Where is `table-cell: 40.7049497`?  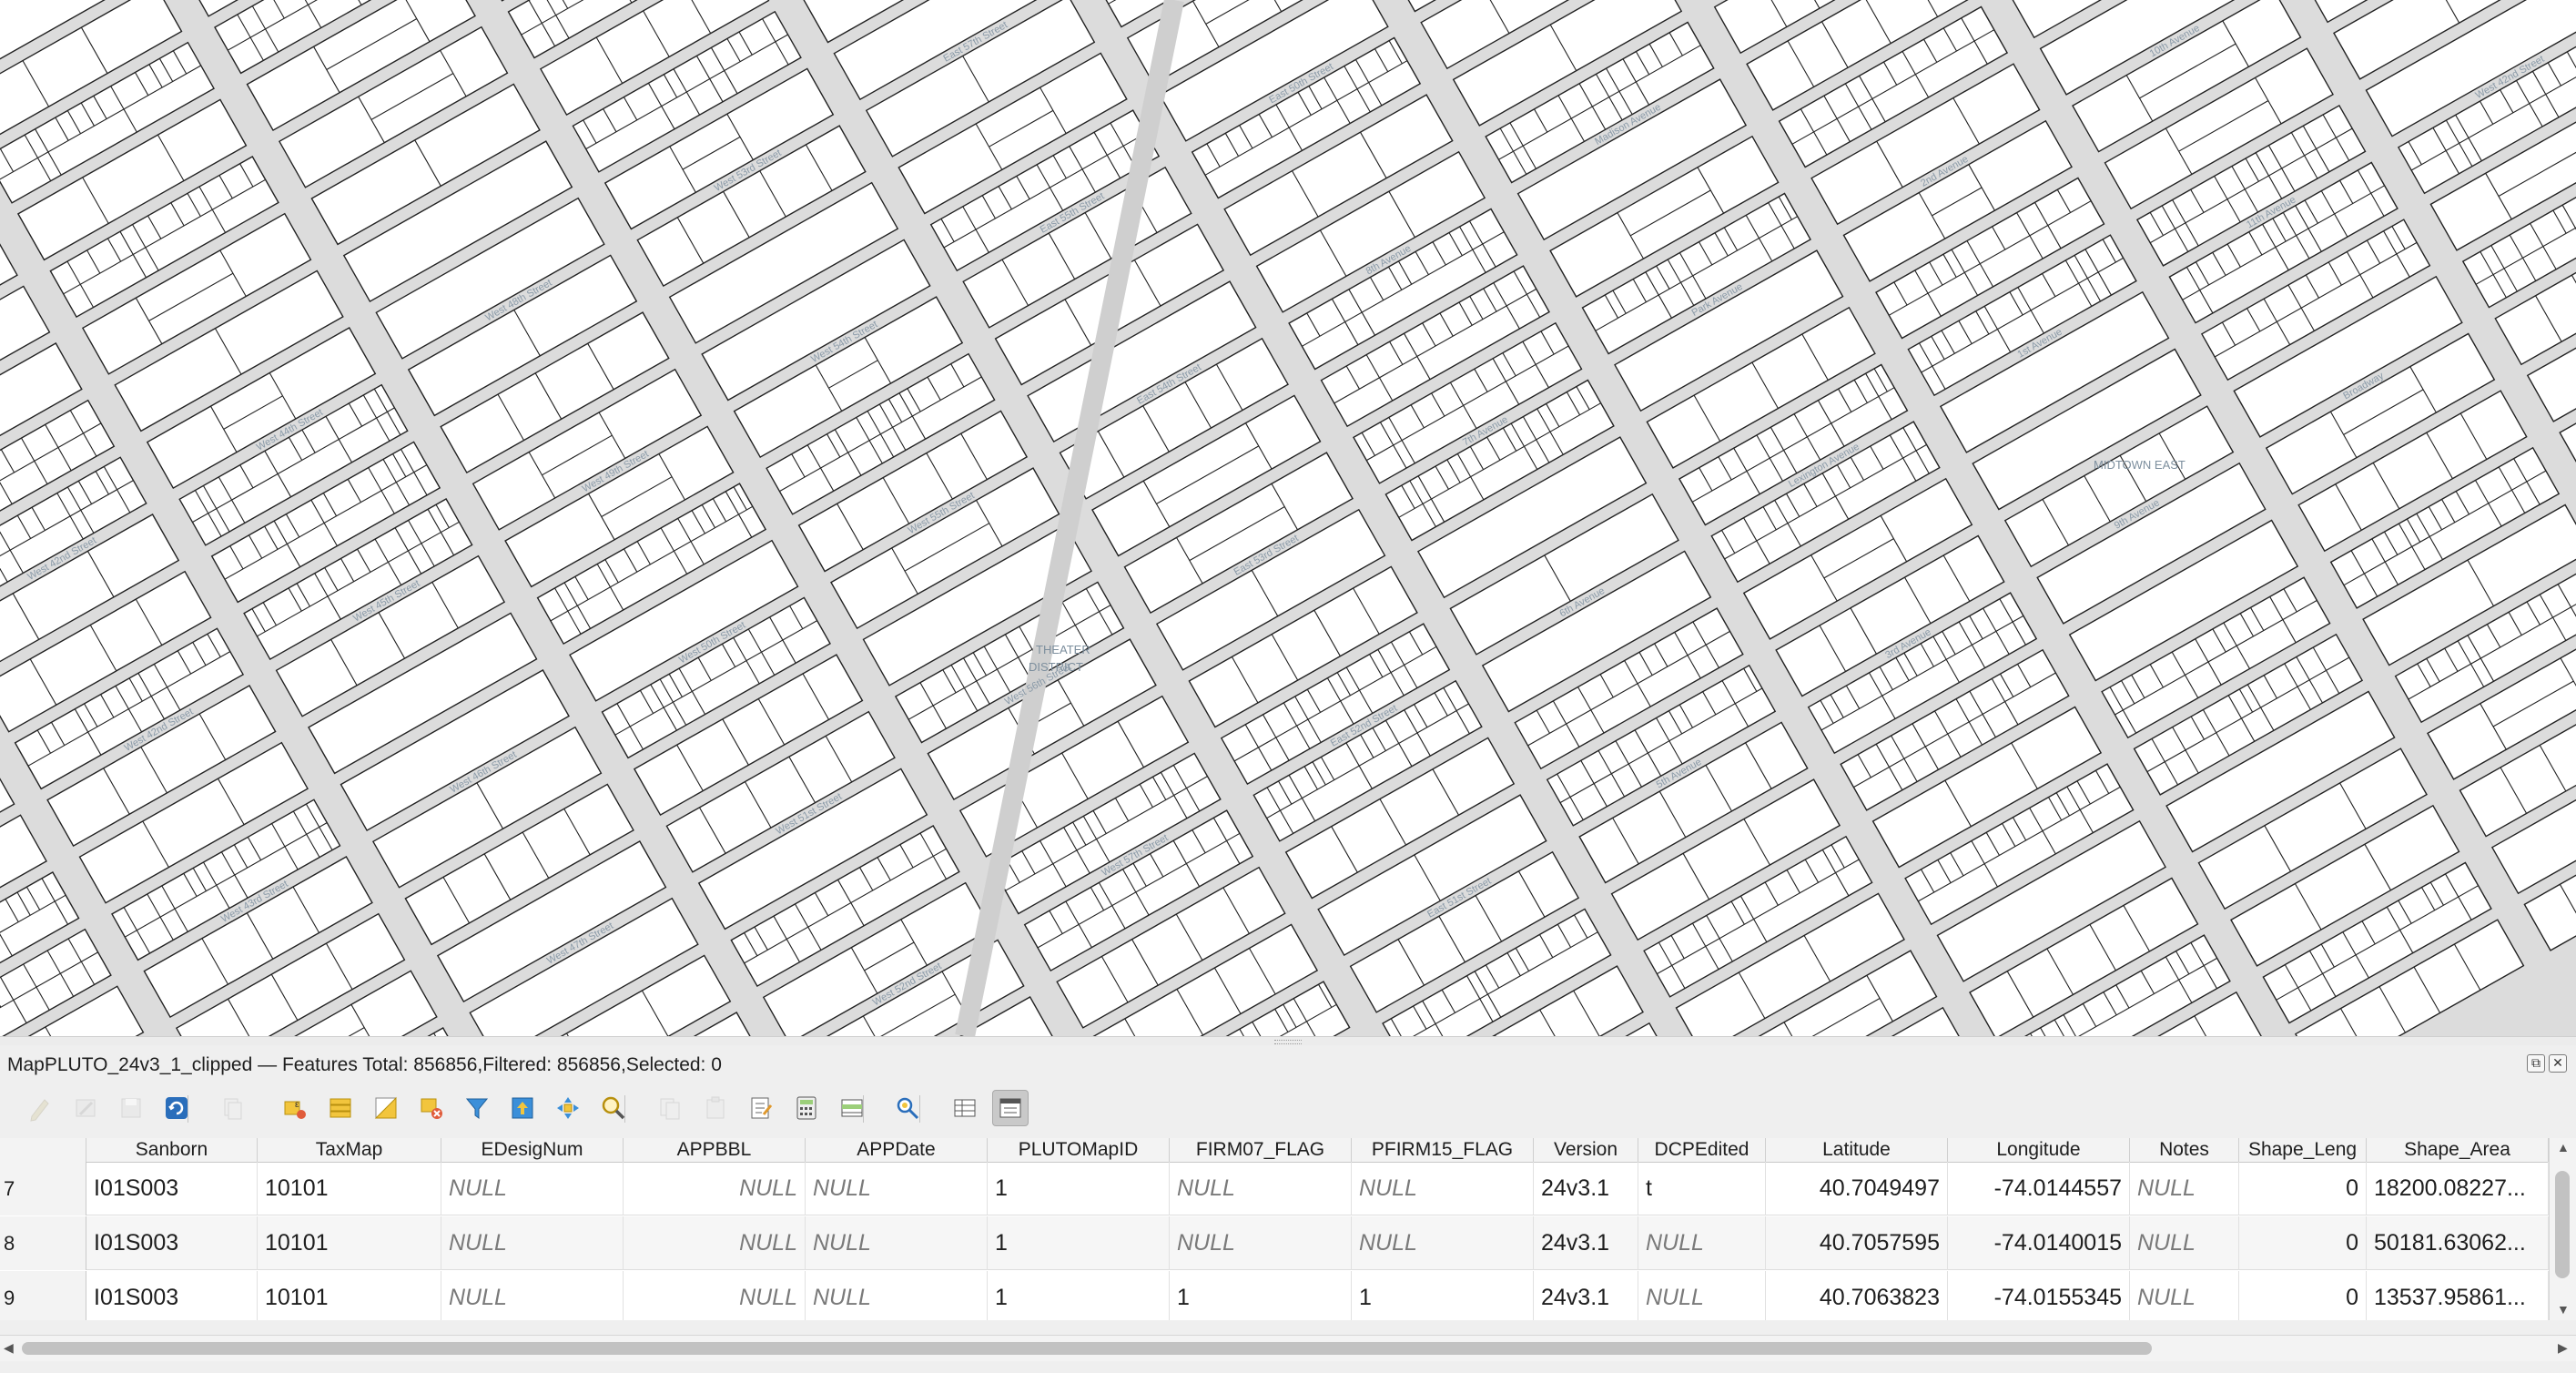
table-cell: 40.7049497 is located at coordinates (1857, 1188).